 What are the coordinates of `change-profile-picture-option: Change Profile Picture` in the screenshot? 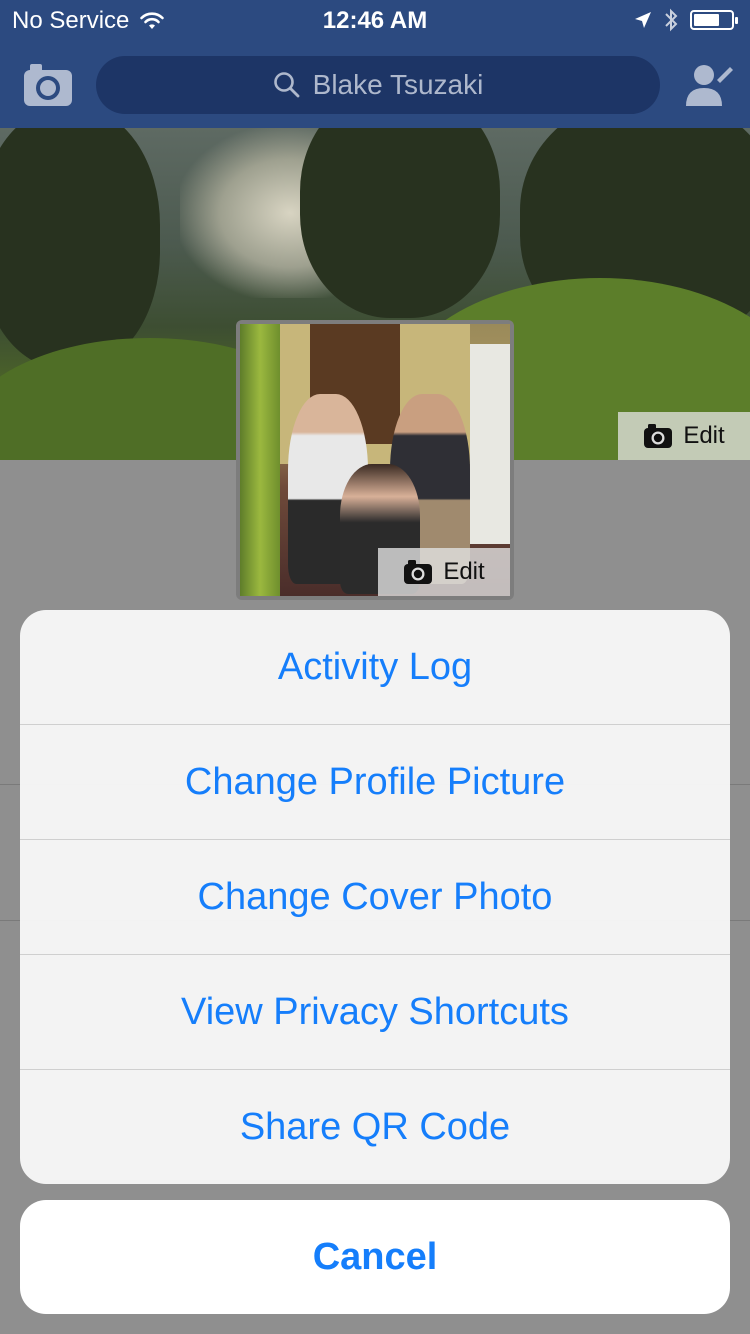 It's located at (375, 782).